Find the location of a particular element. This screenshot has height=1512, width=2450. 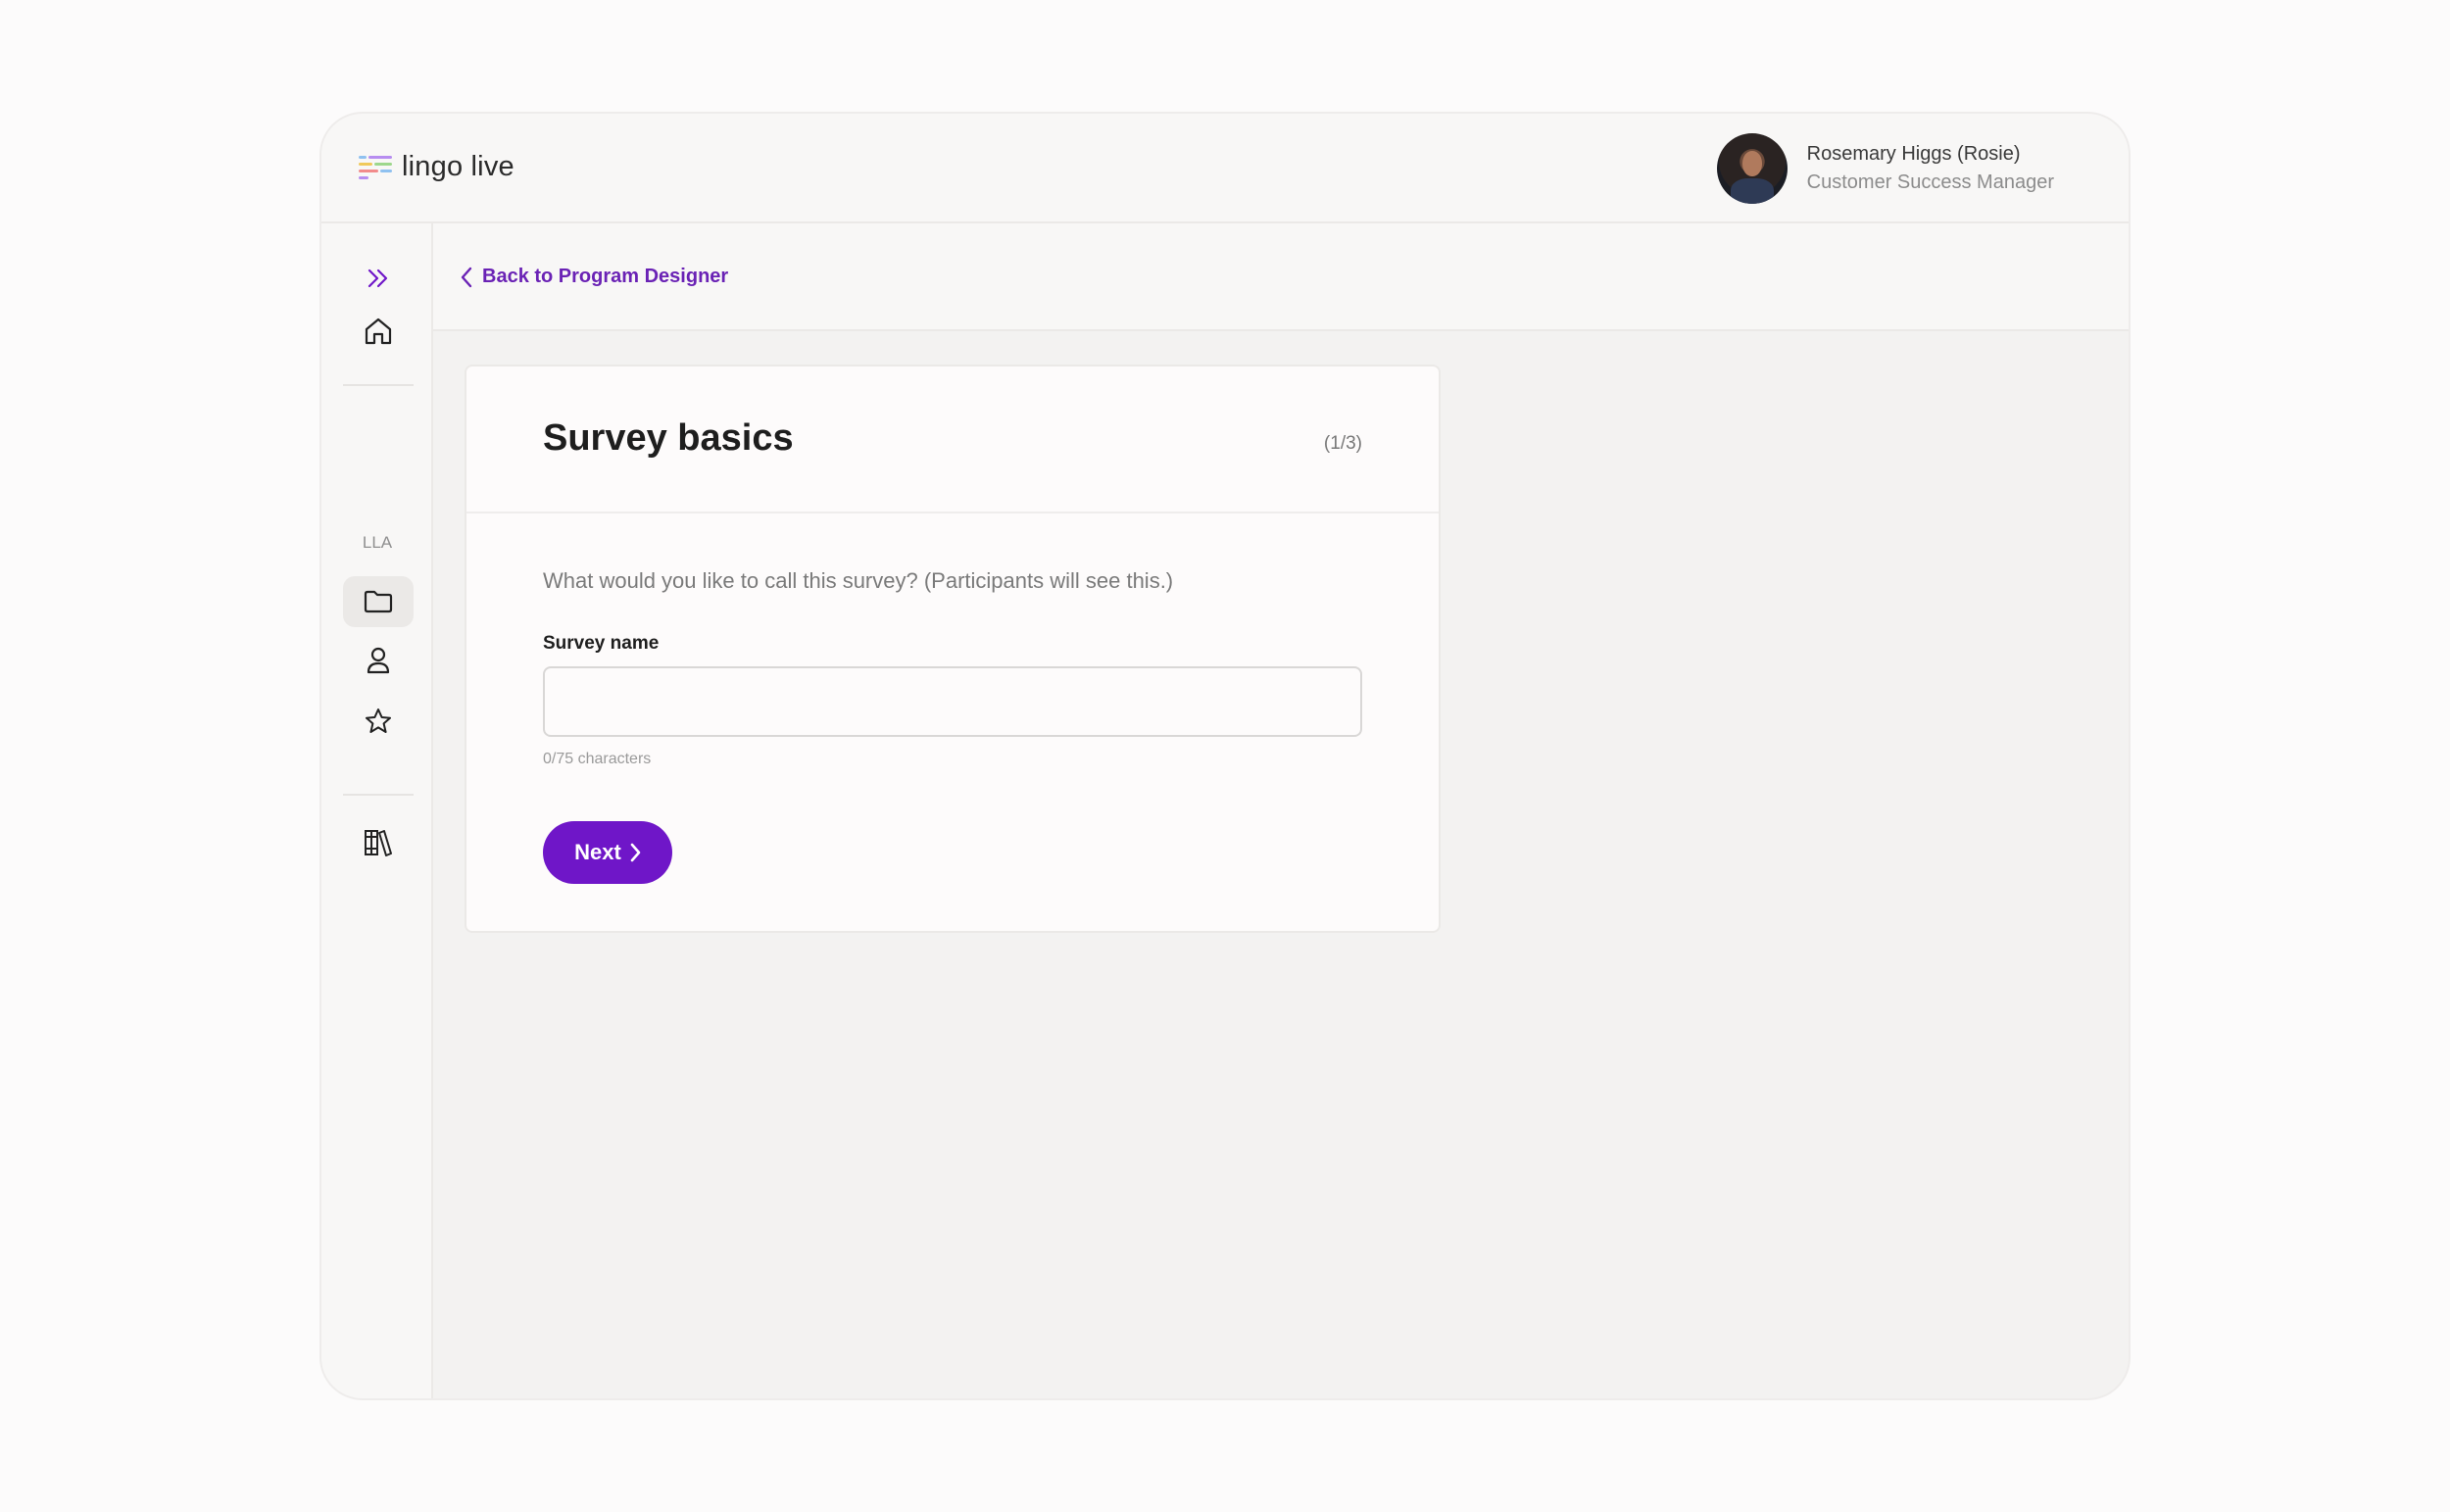

sidebar-item-home is located at coordinates (378, 331).